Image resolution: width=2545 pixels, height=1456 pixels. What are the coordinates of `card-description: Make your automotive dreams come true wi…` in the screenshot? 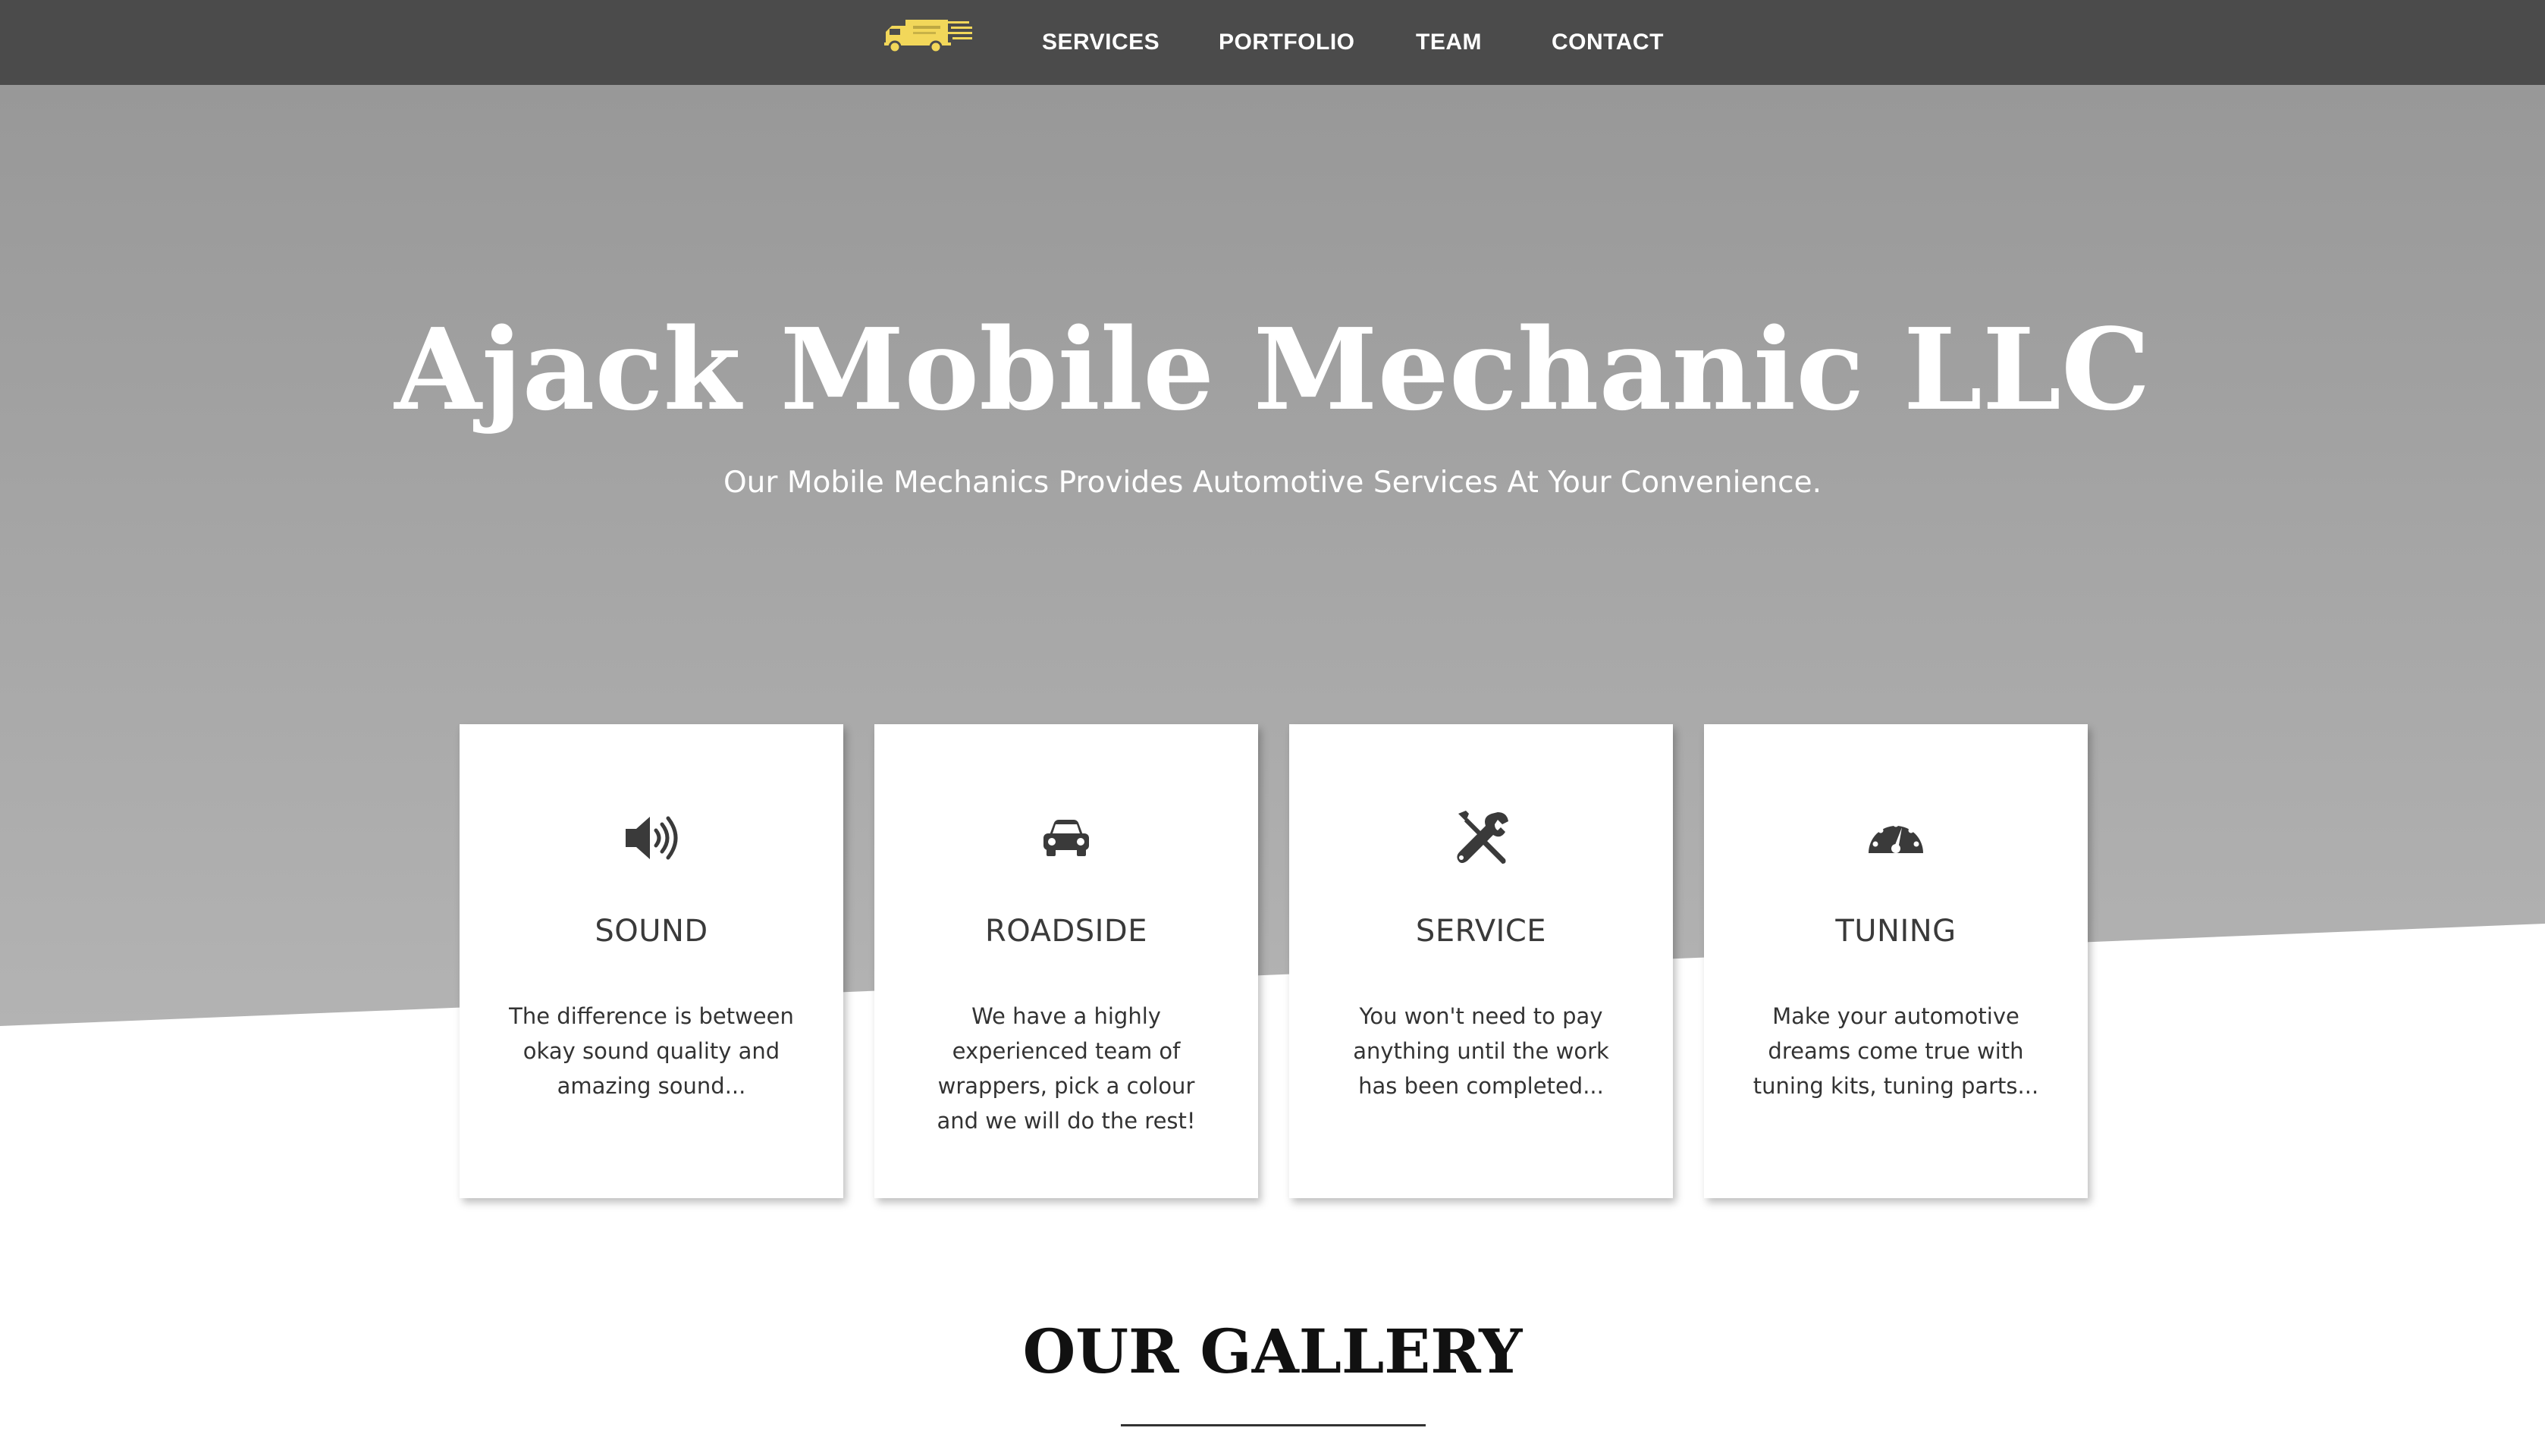 It's located at (1896, 1051).